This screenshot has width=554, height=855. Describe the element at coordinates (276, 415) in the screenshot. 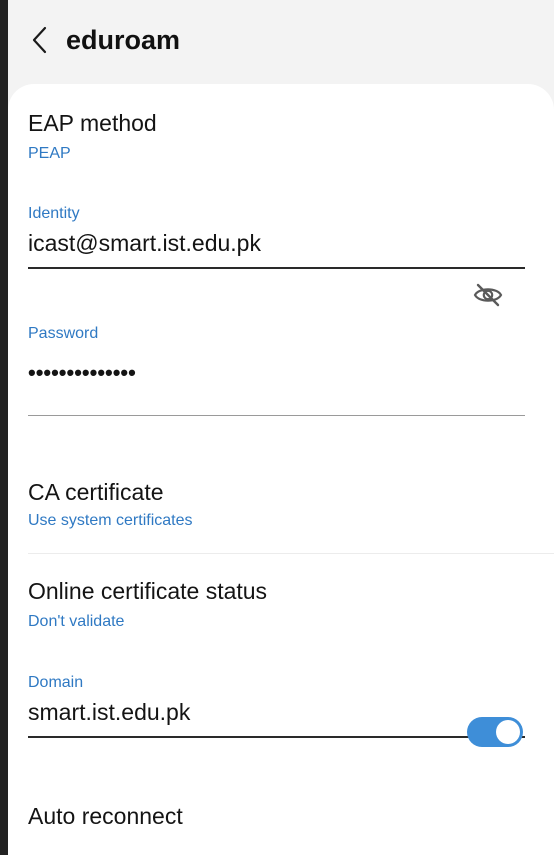

I see `password-underline` at that location.